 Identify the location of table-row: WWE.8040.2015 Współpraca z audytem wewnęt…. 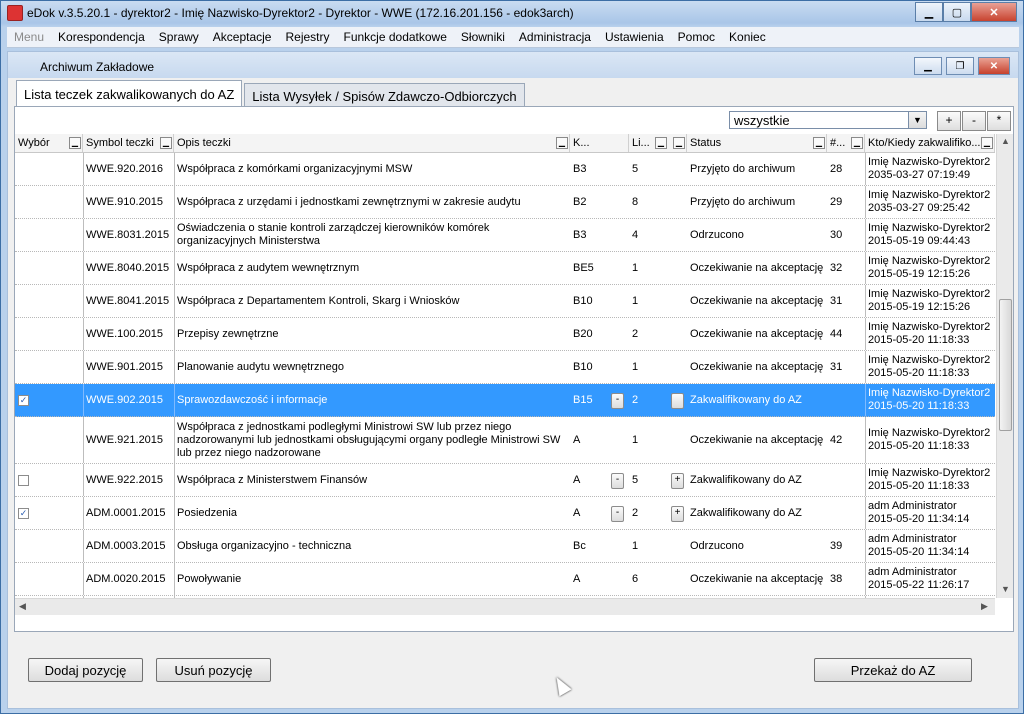
(505, 268).